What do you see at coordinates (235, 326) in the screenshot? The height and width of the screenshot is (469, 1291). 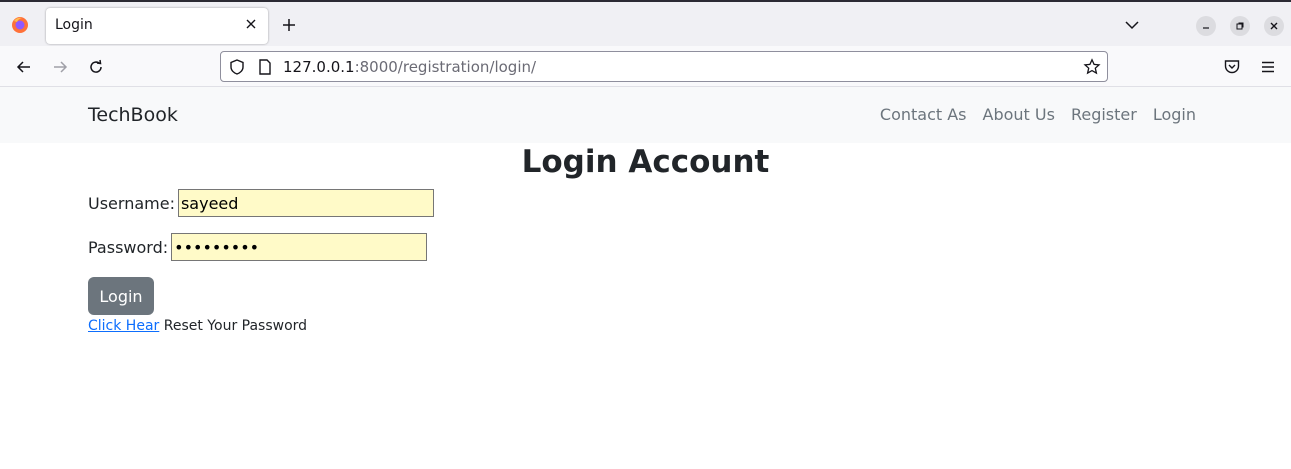 I see `reset-password-text: Reset Your Password` at bounding box center [235, 326].